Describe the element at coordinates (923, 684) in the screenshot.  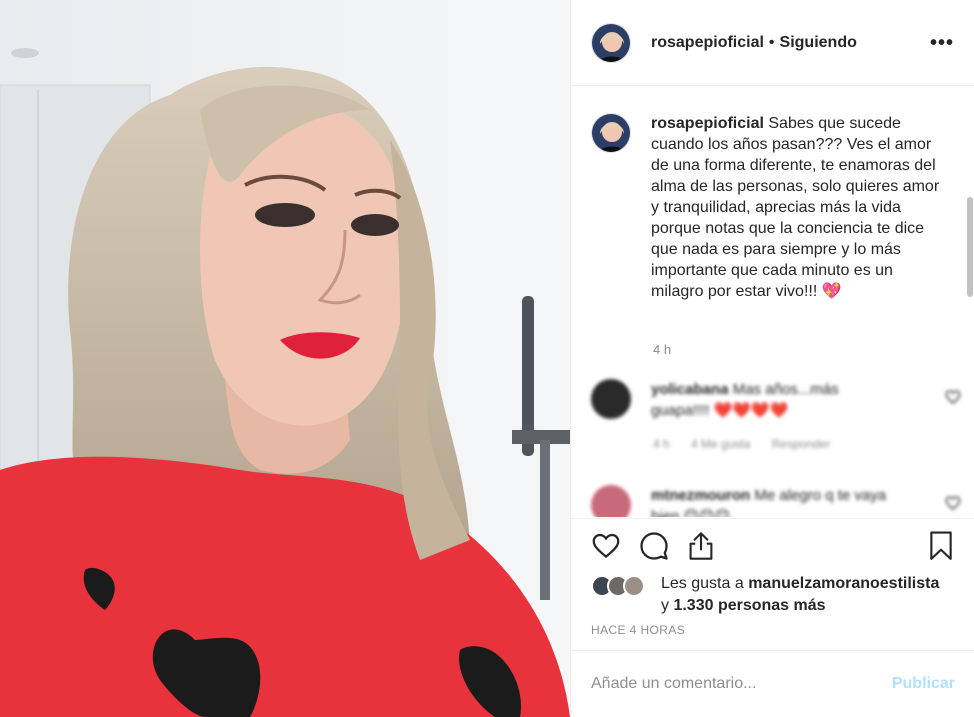
I see `publish-button: Publicar` at that location.